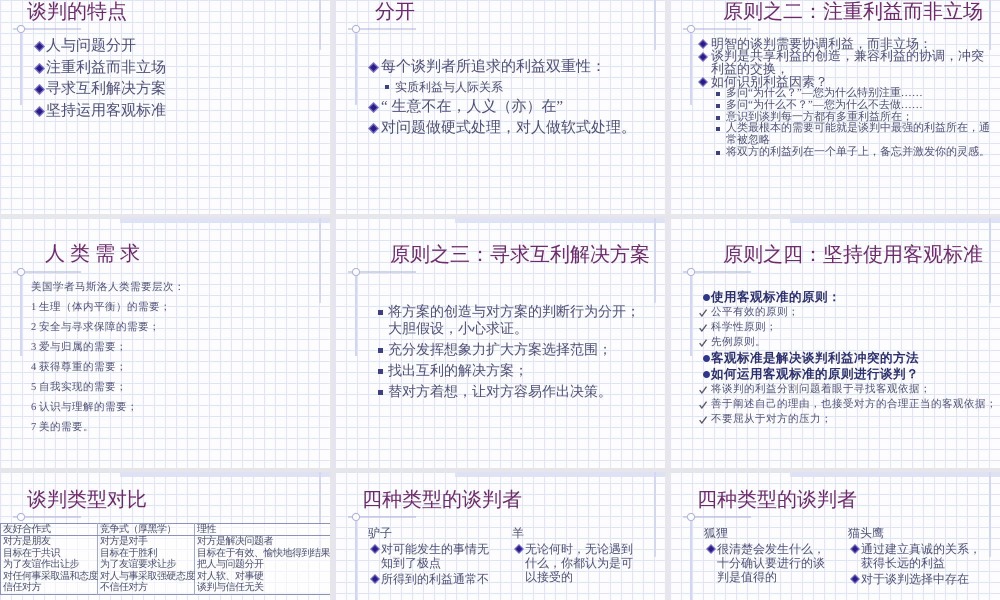 The image size is (1000, 600). Describe the element at coordinates (449, 87) in the screenshot. I see `sub-bullet-text: 实质利益与人际关系` at that location.